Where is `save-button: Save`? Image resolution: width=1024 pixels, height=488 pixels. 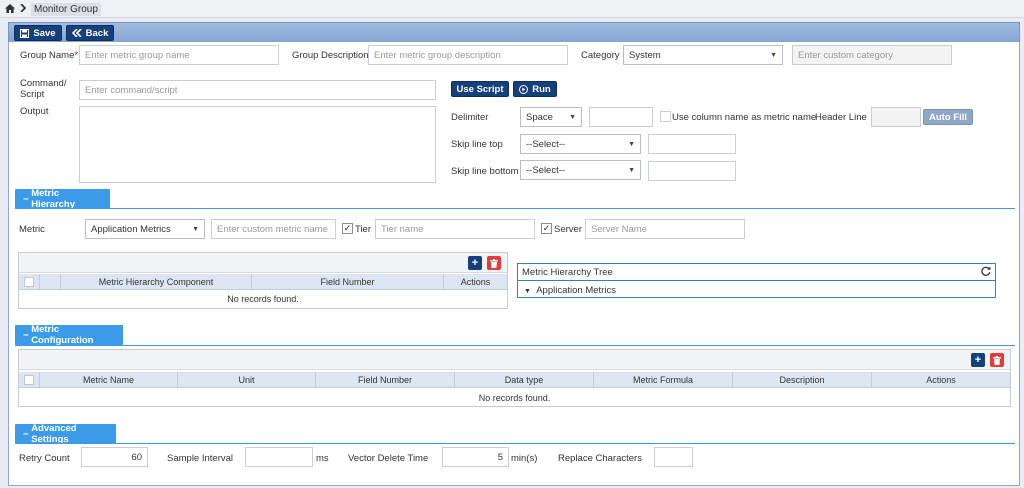 save-button: Save is located at coordinates (38, 33).